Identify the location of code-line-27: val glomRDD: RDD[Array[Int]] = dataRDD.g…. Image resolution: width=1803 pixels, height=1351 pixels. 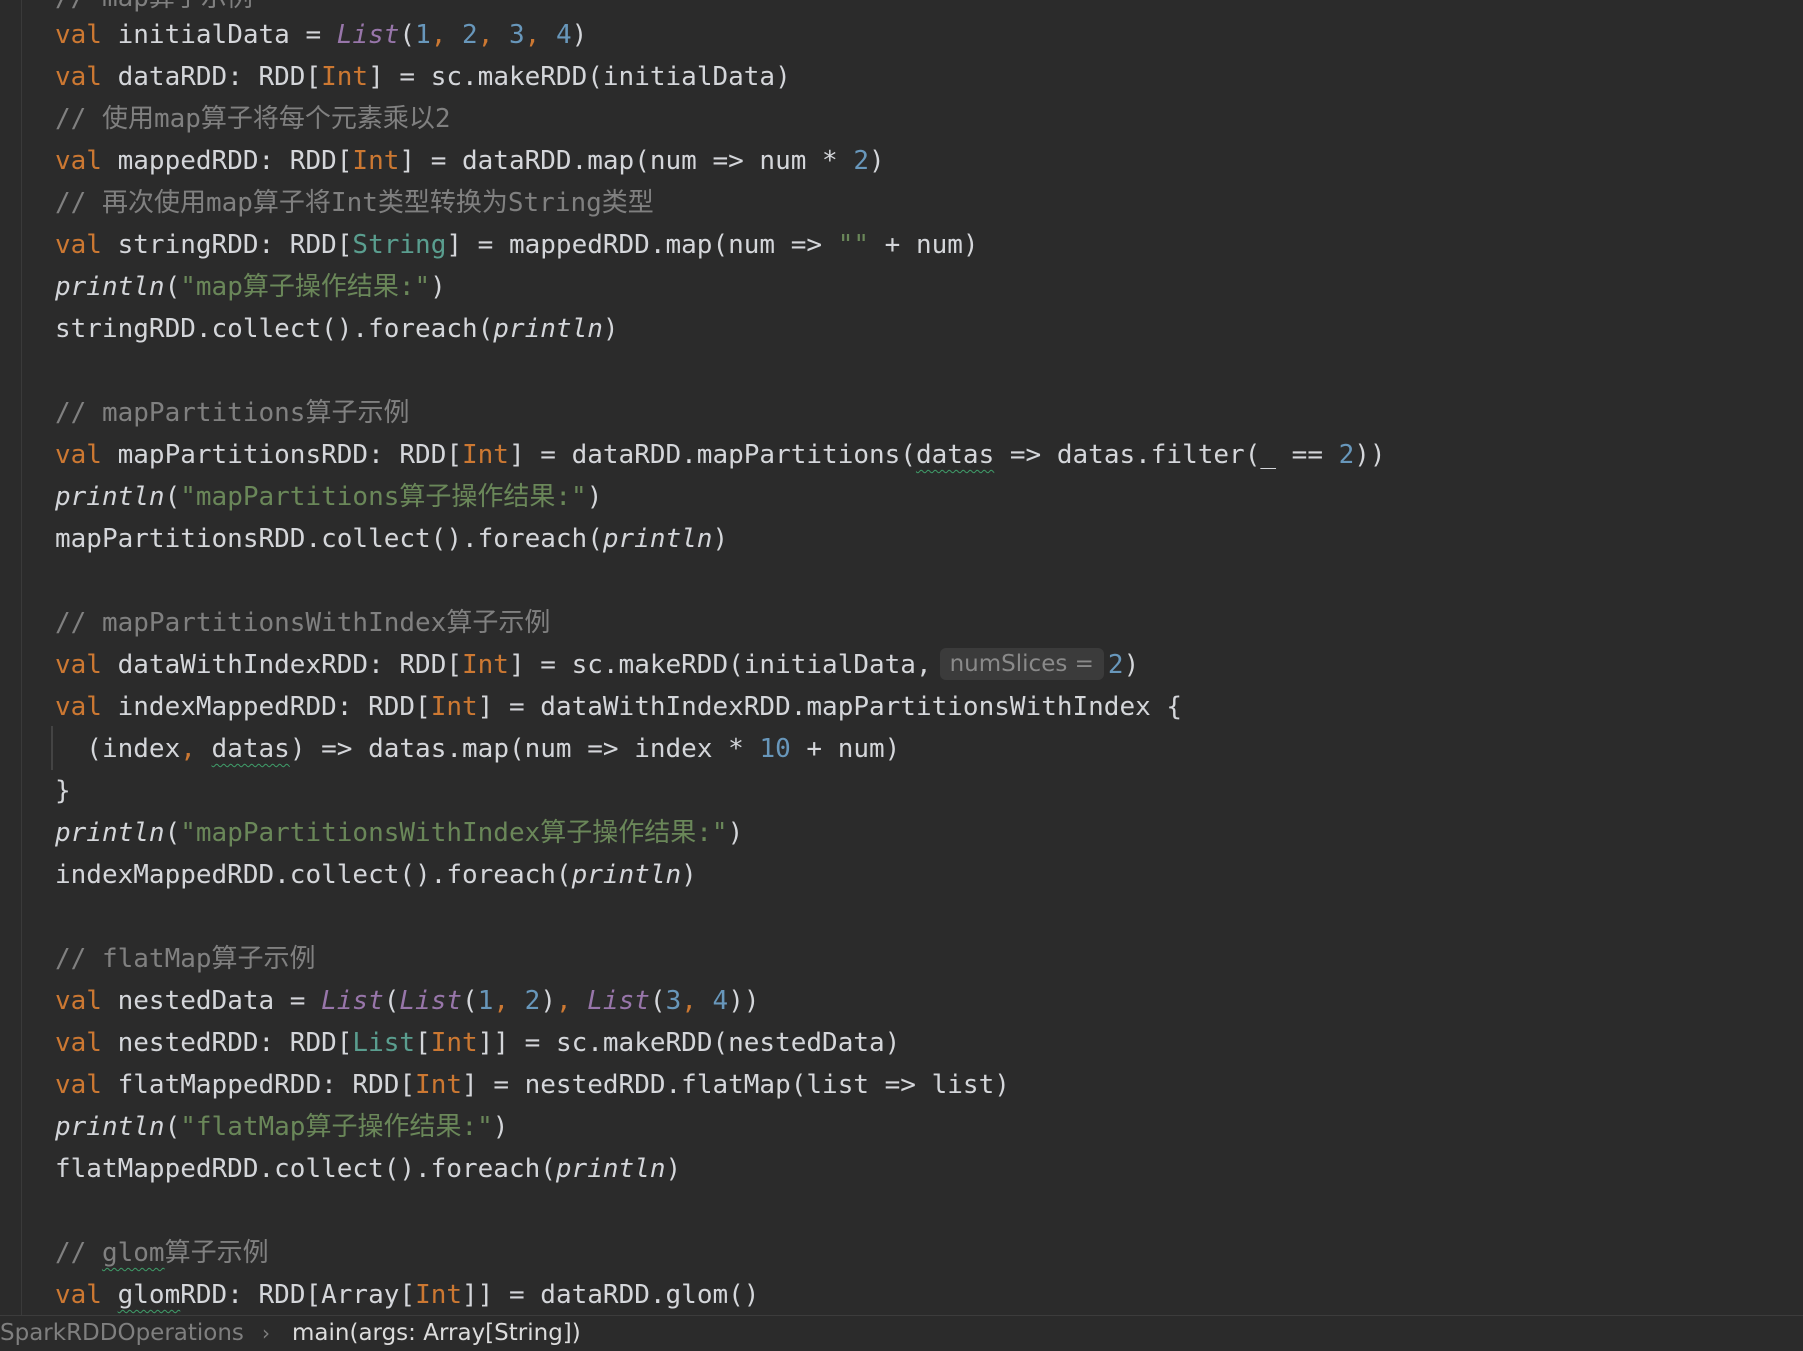
(407, 1295).